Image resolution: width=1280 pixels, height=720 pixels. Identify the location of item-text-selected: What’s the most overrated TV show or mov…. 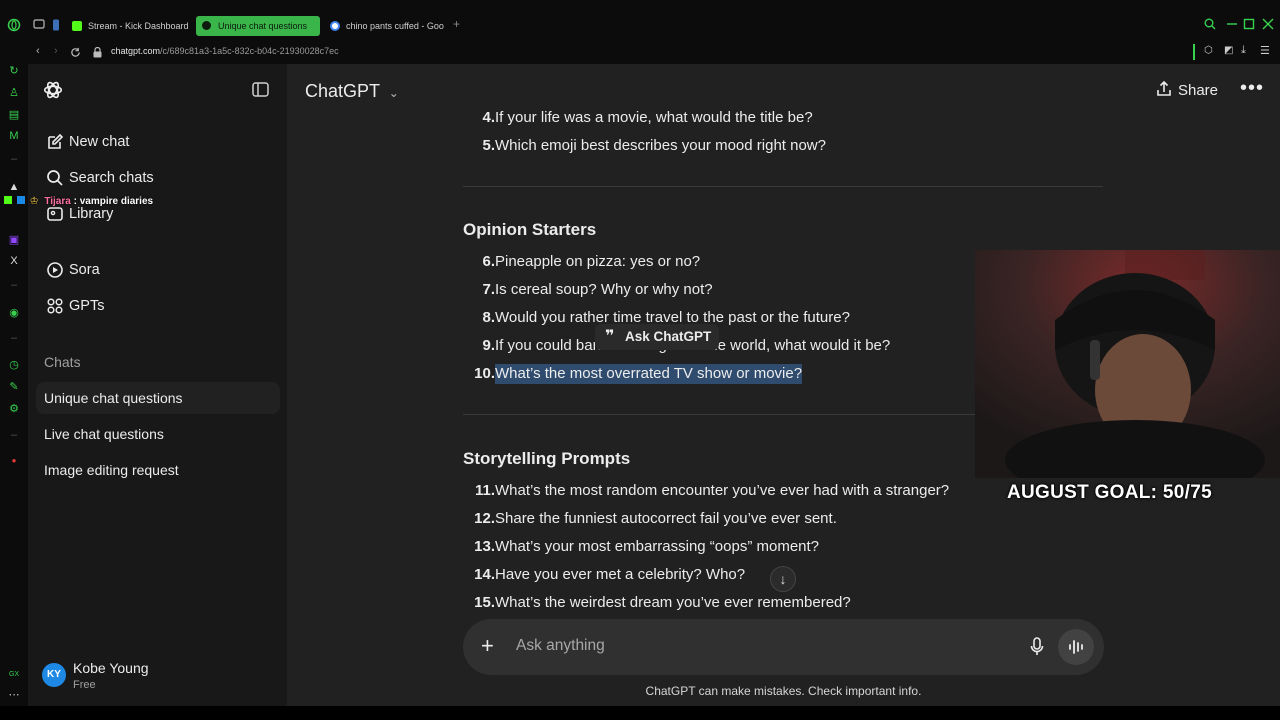
(649, 374).